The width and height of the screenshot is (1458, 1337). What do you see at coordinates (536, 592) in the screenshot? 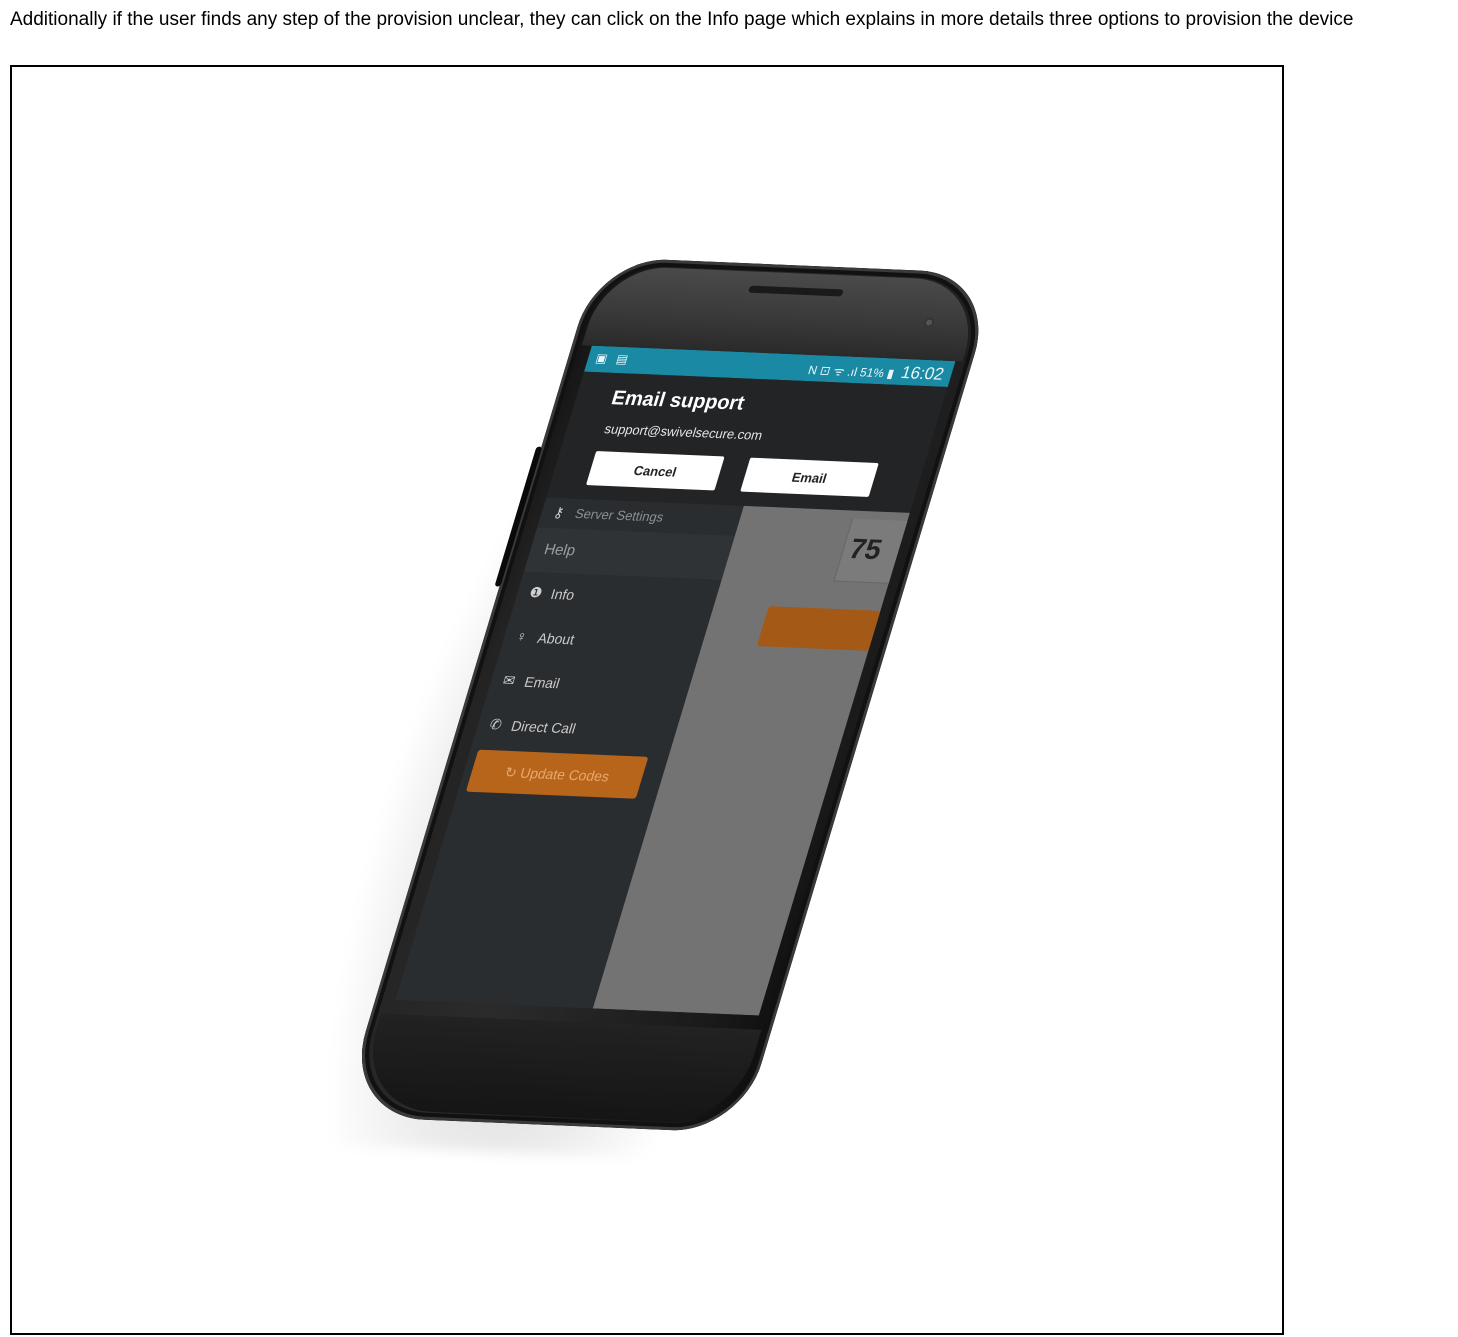
I see `info-icon: ❶` at bounding box center [536, 592].